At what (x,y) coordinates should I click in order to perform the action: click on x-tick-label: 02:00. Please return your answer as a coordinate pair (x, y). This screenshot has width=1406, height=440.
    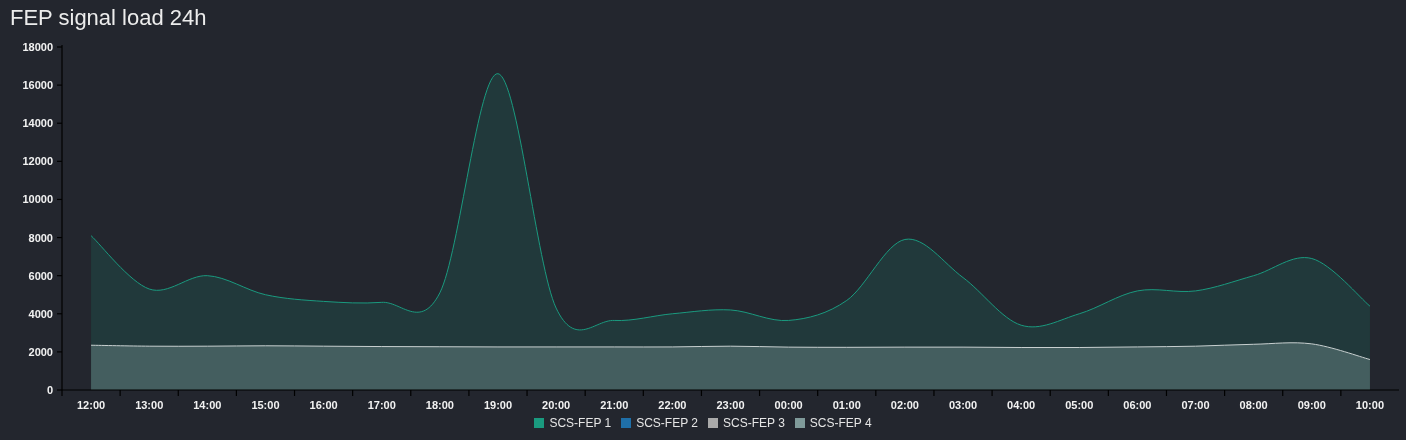
    Looking at the image, I should click on (904, 405).